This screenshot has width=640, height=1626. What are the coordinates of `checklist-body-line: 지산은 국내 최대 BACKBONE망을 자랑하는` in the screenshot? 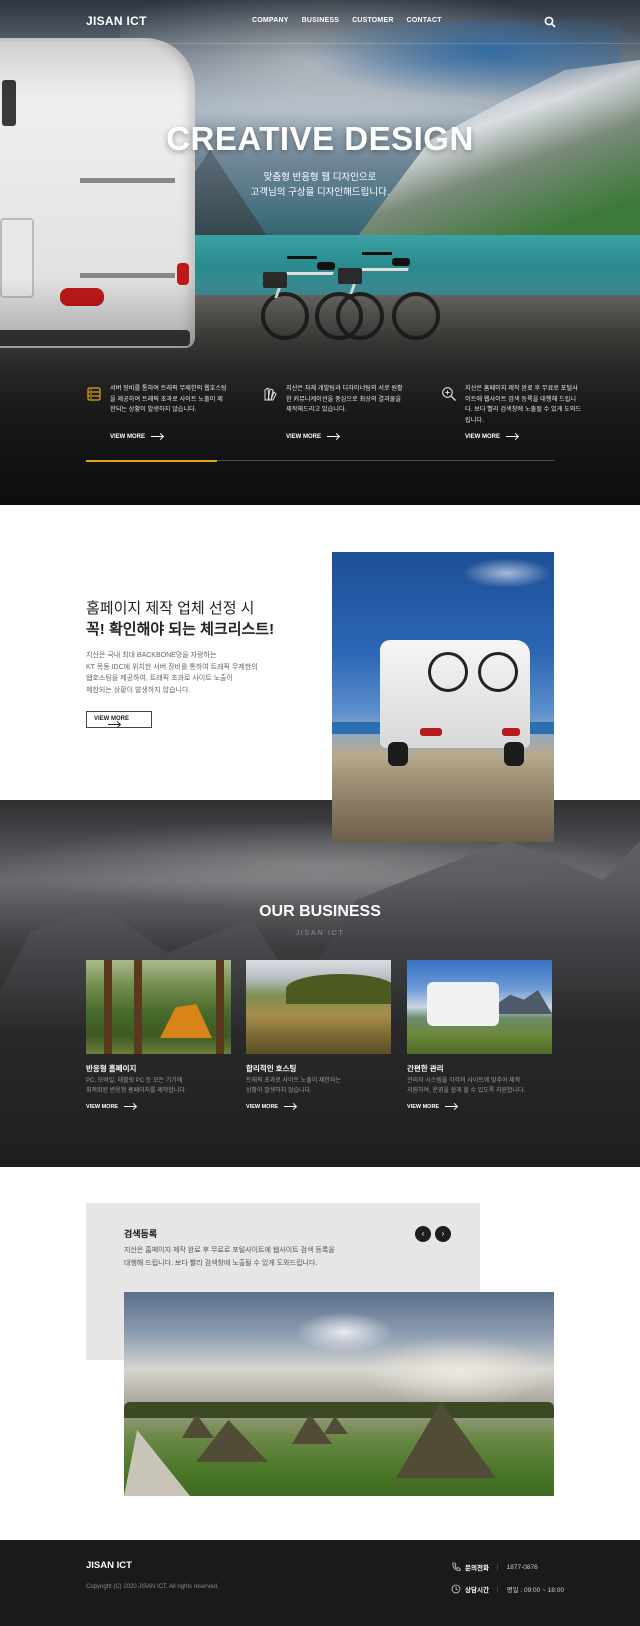 It's located at (151, 655).